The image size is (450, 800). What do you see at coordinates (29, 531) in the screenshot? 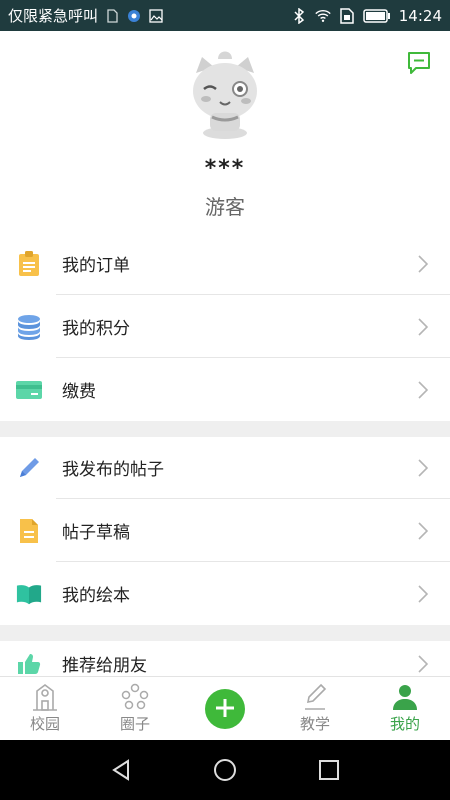
I see `document-icon` at bounding box center [29, 531].